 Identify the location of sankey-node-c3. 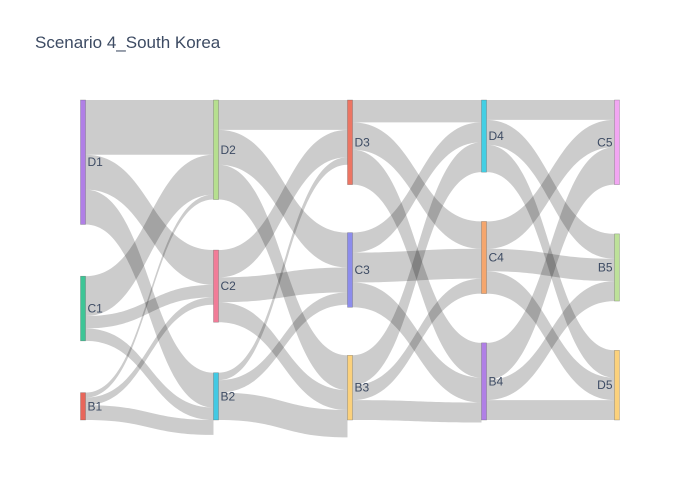
(350, 270).